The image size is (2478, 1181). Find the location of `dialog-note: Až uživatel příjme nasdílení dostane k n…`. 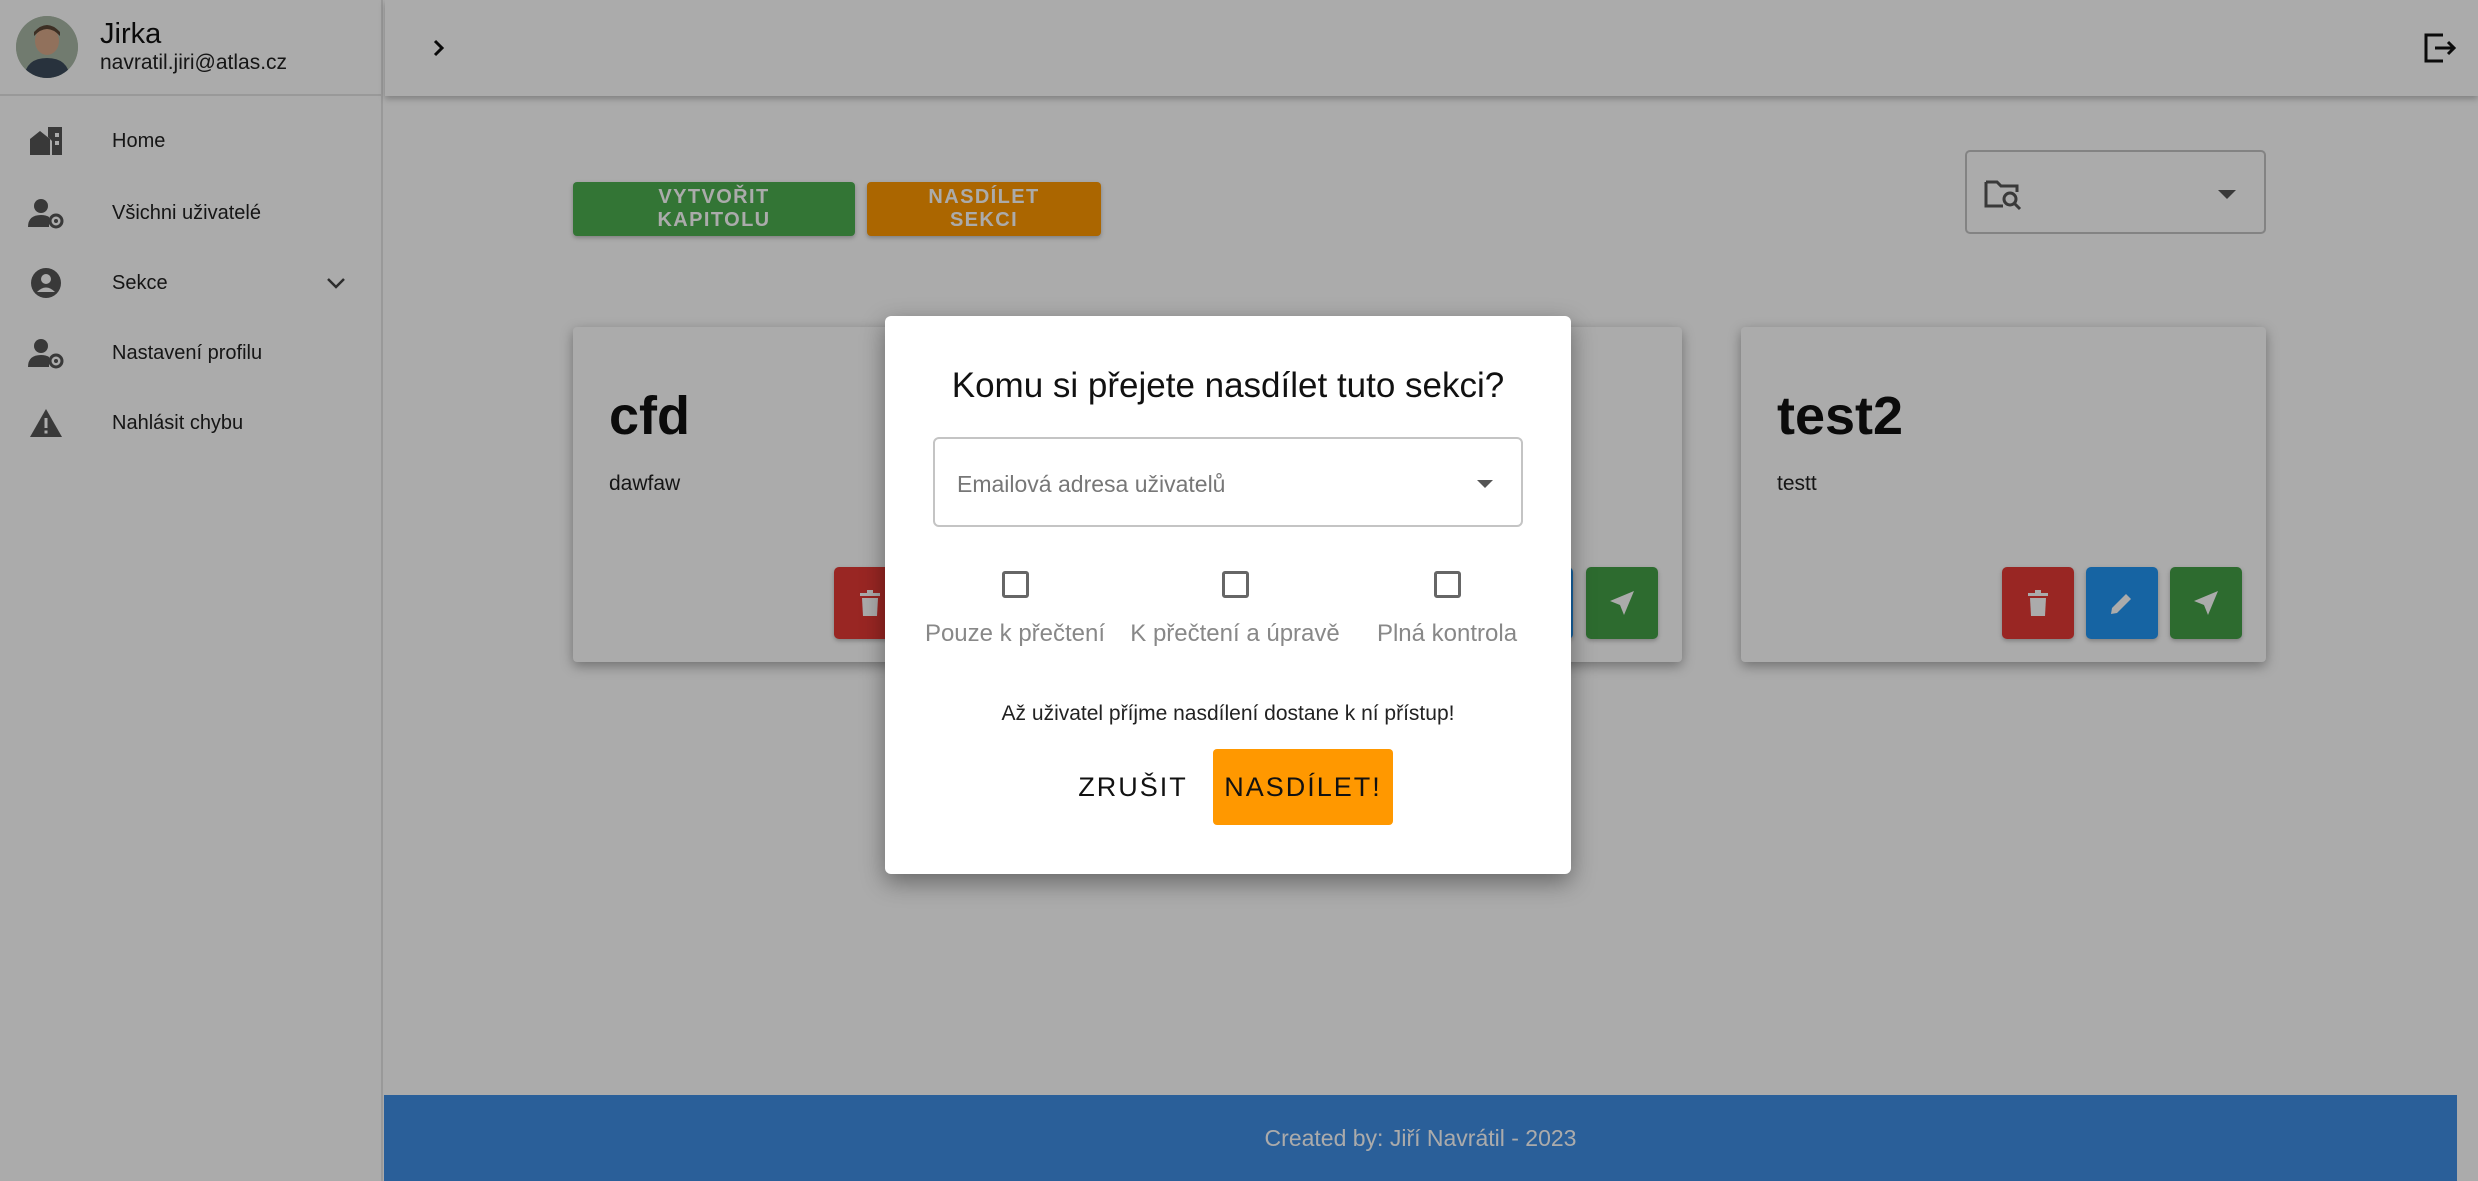

dialog-note: Až uživatel příjme nasdílení dostane k n… is located at coordinates (1228, 713).